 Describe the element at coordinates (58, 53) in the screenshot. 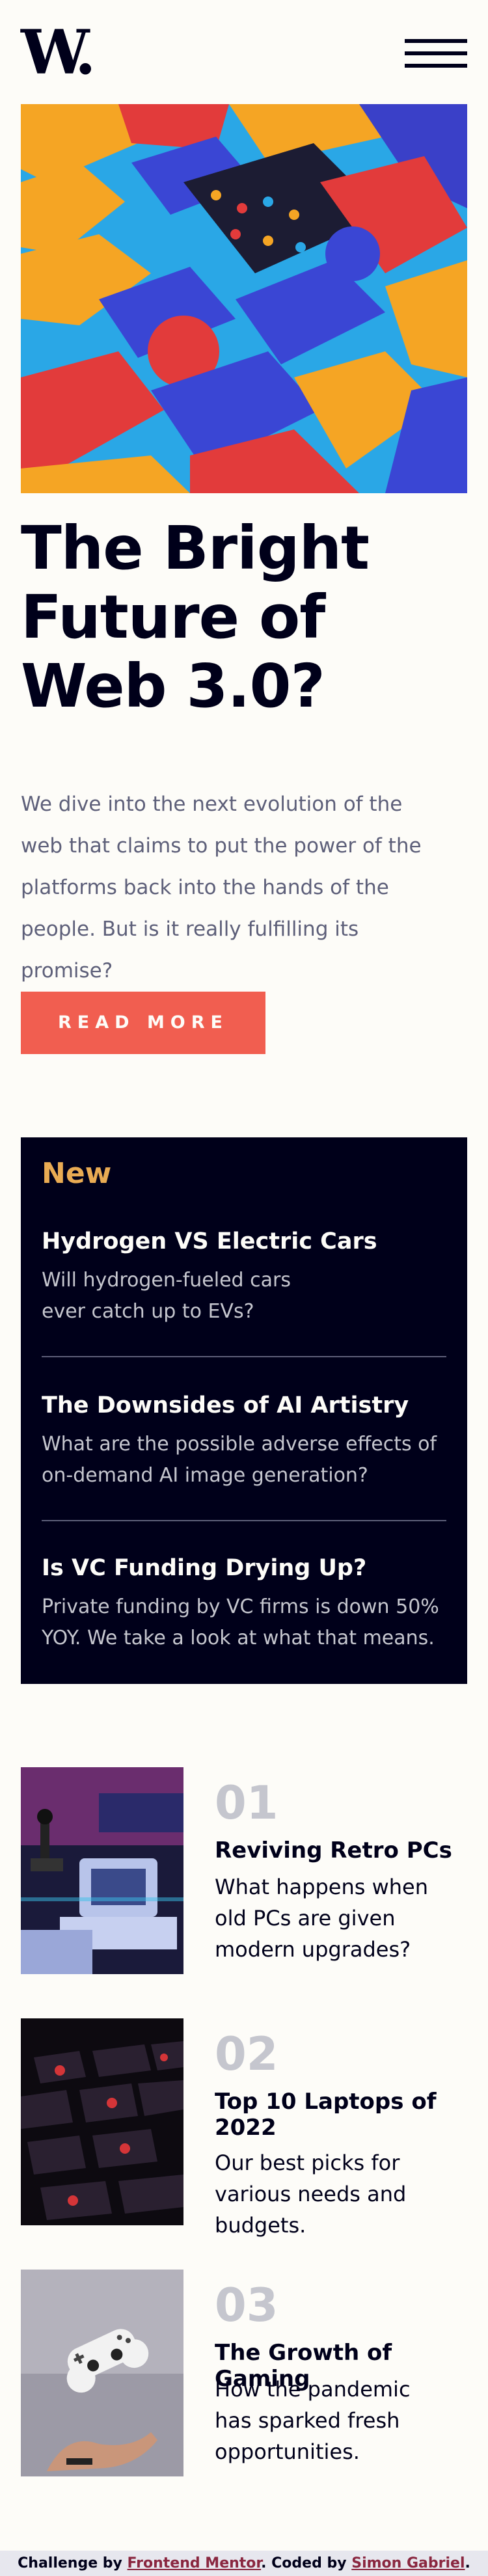

I see `site-logo: W.` at that location.